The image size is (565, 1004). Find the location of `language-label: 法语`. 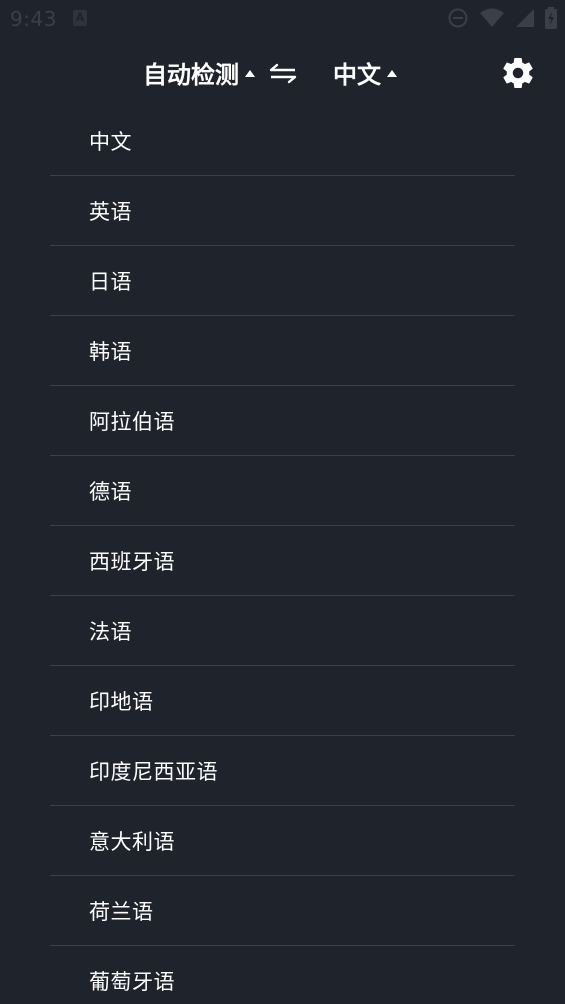

language-label: 法语 is located at coordinates (110, 631).